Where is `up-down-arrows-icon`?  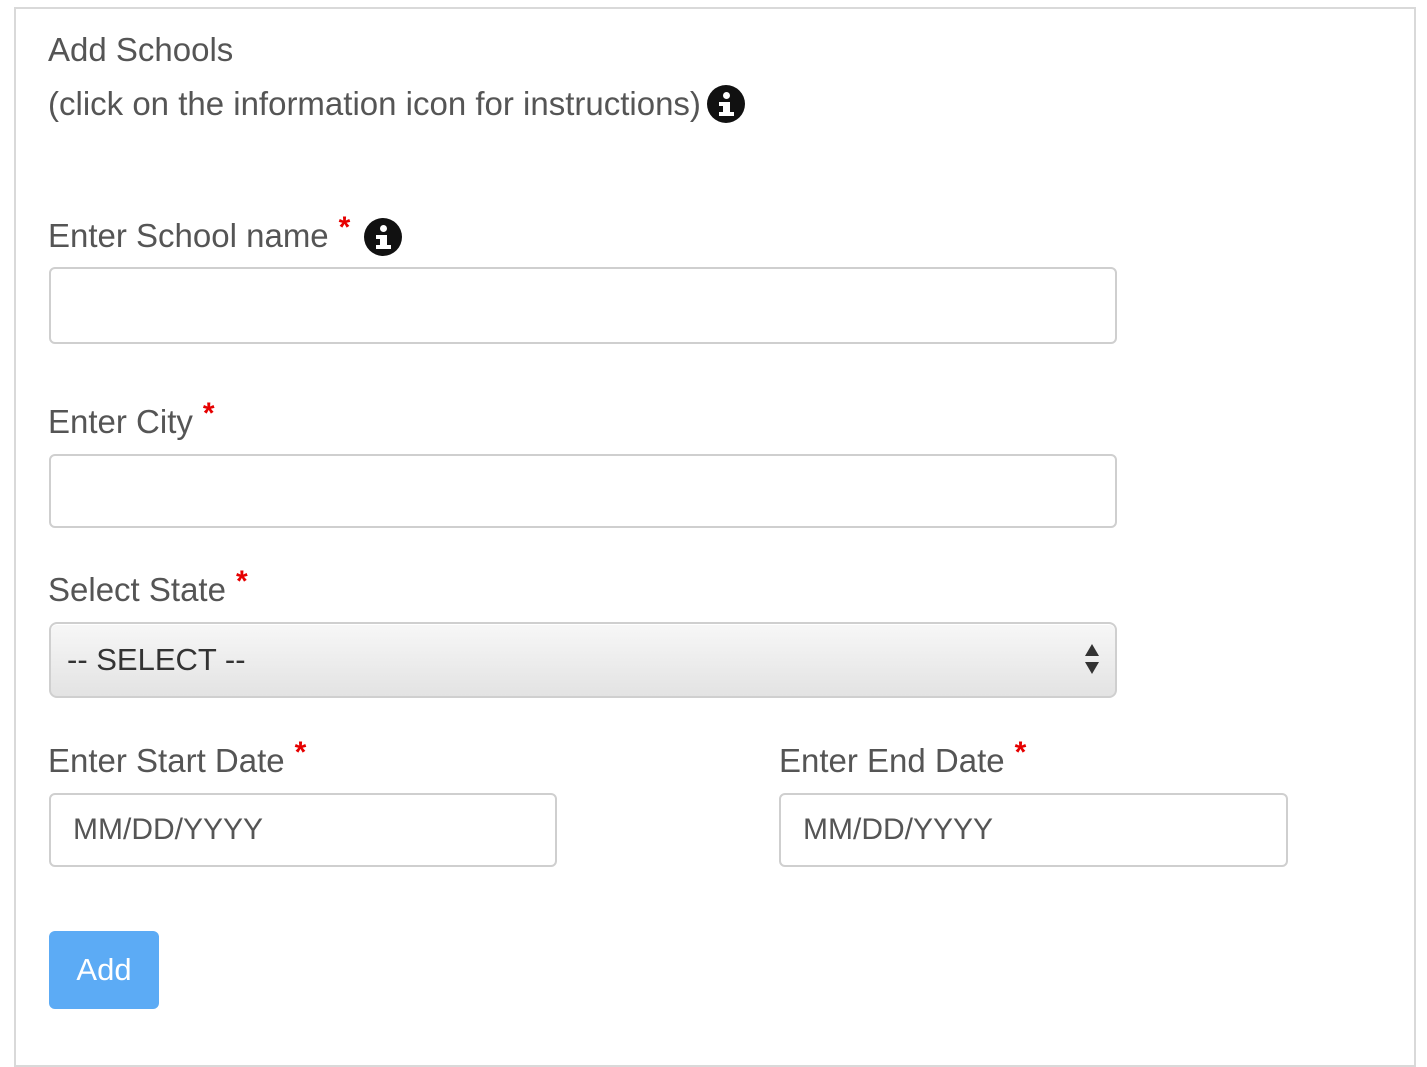
up-down-arrows-icon is located at coordinates (1092, 661).